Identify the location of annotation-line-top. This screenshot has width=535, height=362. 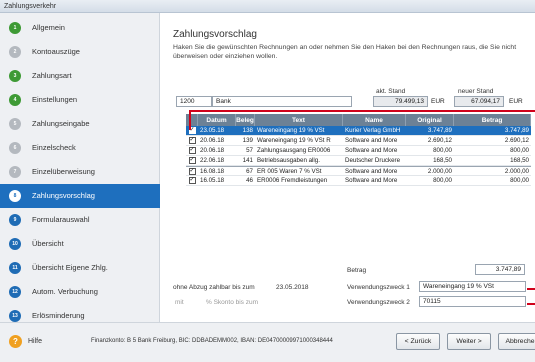
(362, 111).